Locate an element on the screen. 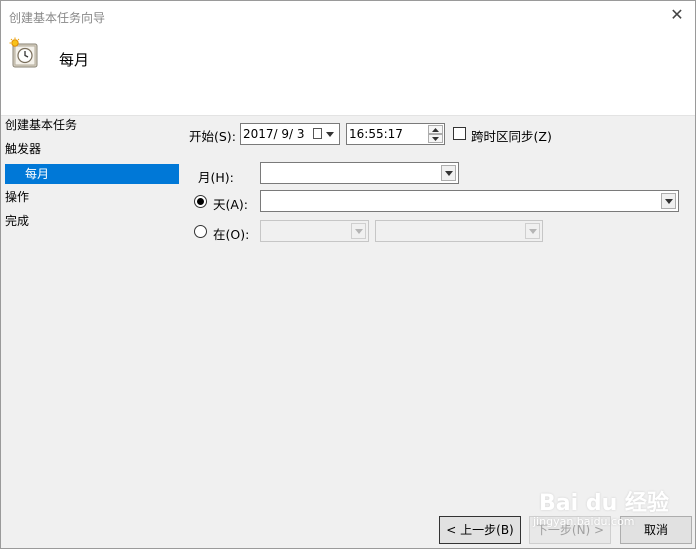 The image size is (696, 549). title-bar: 创建基本任务向导 ✕ is located at coordinates (348, 16).